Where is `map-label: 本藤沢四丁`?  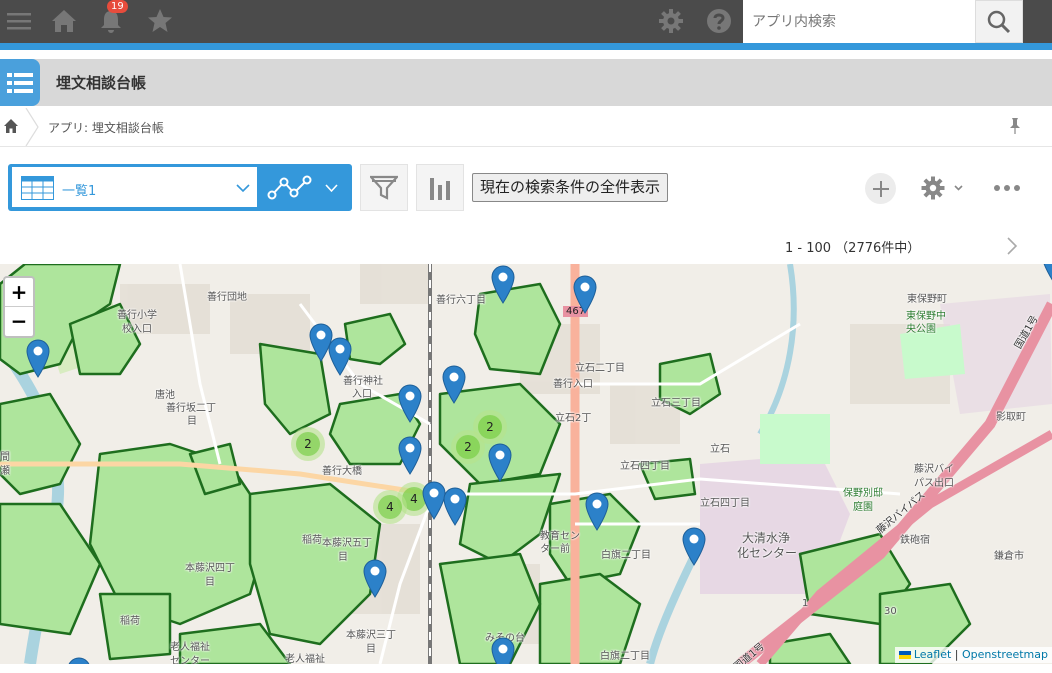
map-label: 本藤沢四丁 is located at coordinates (210, 568).